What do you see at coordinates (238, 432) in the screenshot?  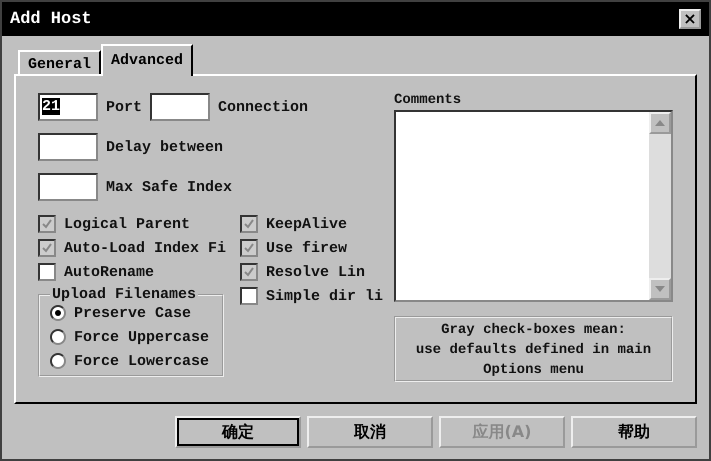 I see `dialog-button: 确定` at bounding box center [238, 432].